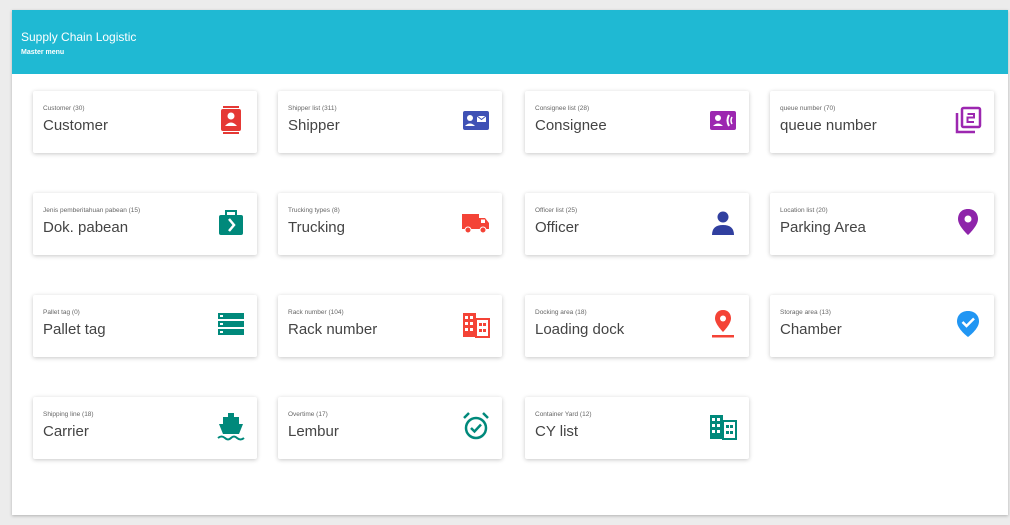 The height and width of the screenshot is (525, 1010). I want to click on card-carrier: Shipping line (18) Carrier, so click(145, 428).